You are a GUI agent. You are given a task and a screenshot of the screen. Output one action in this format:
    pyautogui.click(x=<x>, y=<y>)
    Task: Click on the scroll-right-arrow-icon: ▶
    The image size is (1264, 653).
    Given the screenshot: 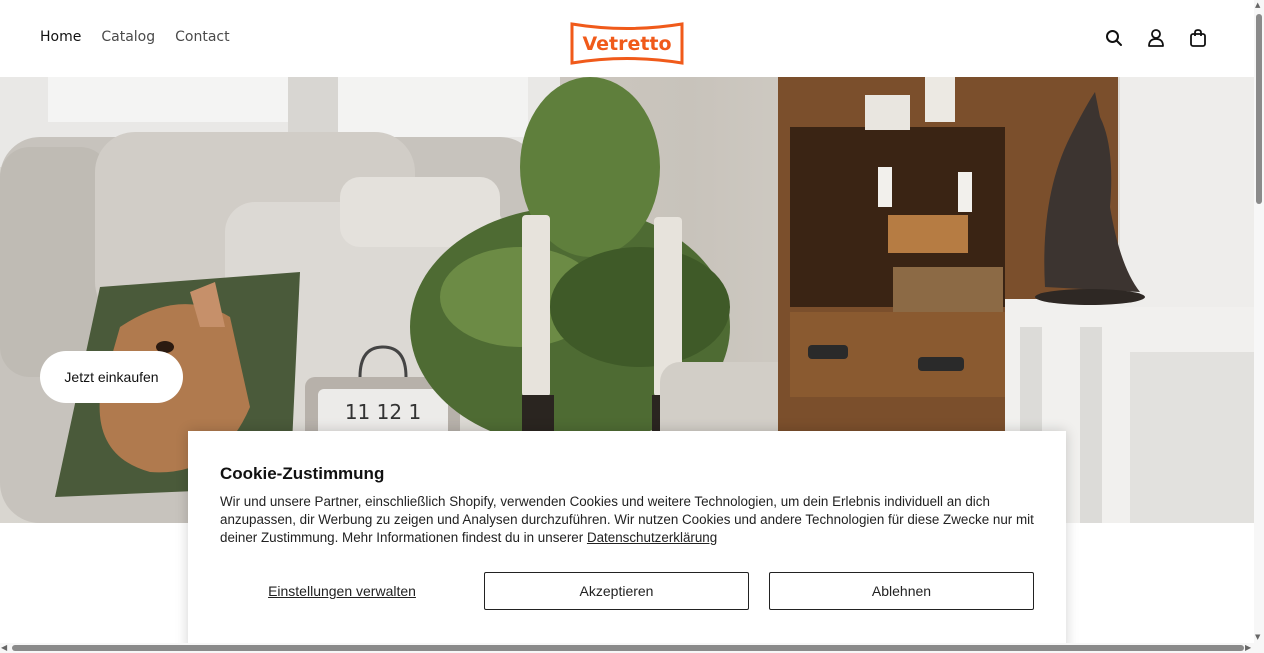 What is the action you would take?
    pyautogui.click(x=1248, y=647)
    